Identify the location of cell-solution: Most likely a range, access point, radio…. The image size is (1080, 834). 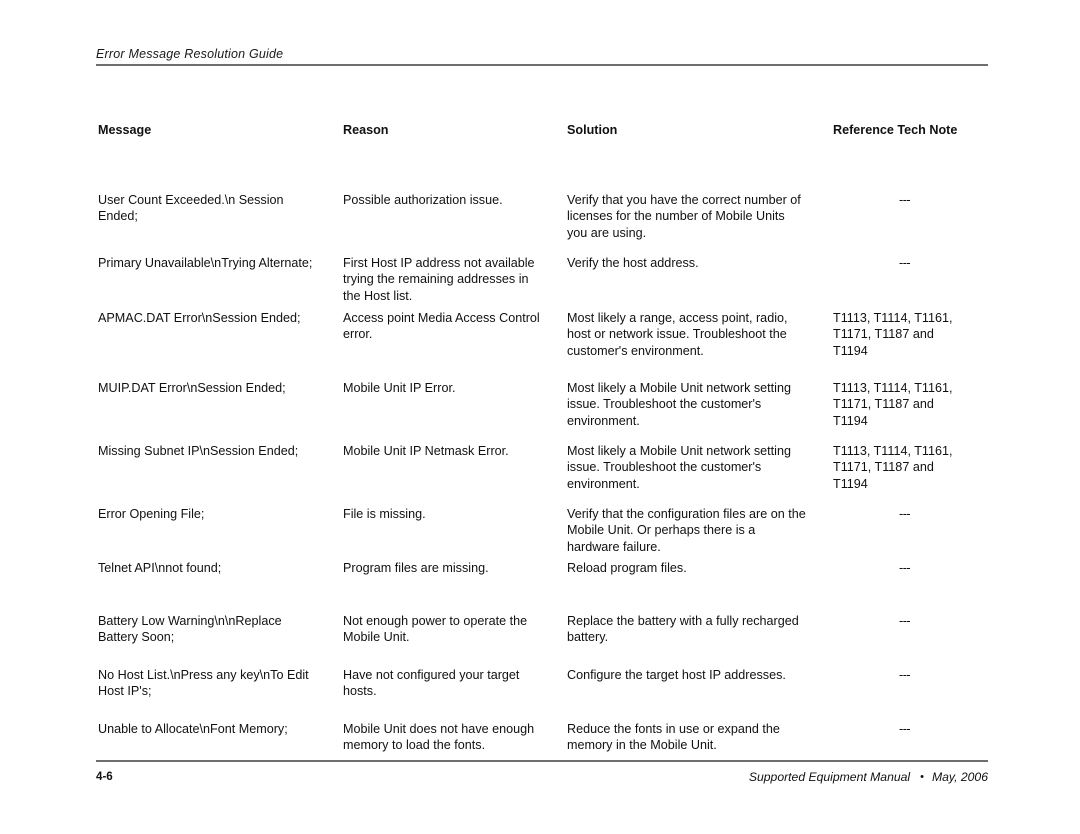
(677, 334).